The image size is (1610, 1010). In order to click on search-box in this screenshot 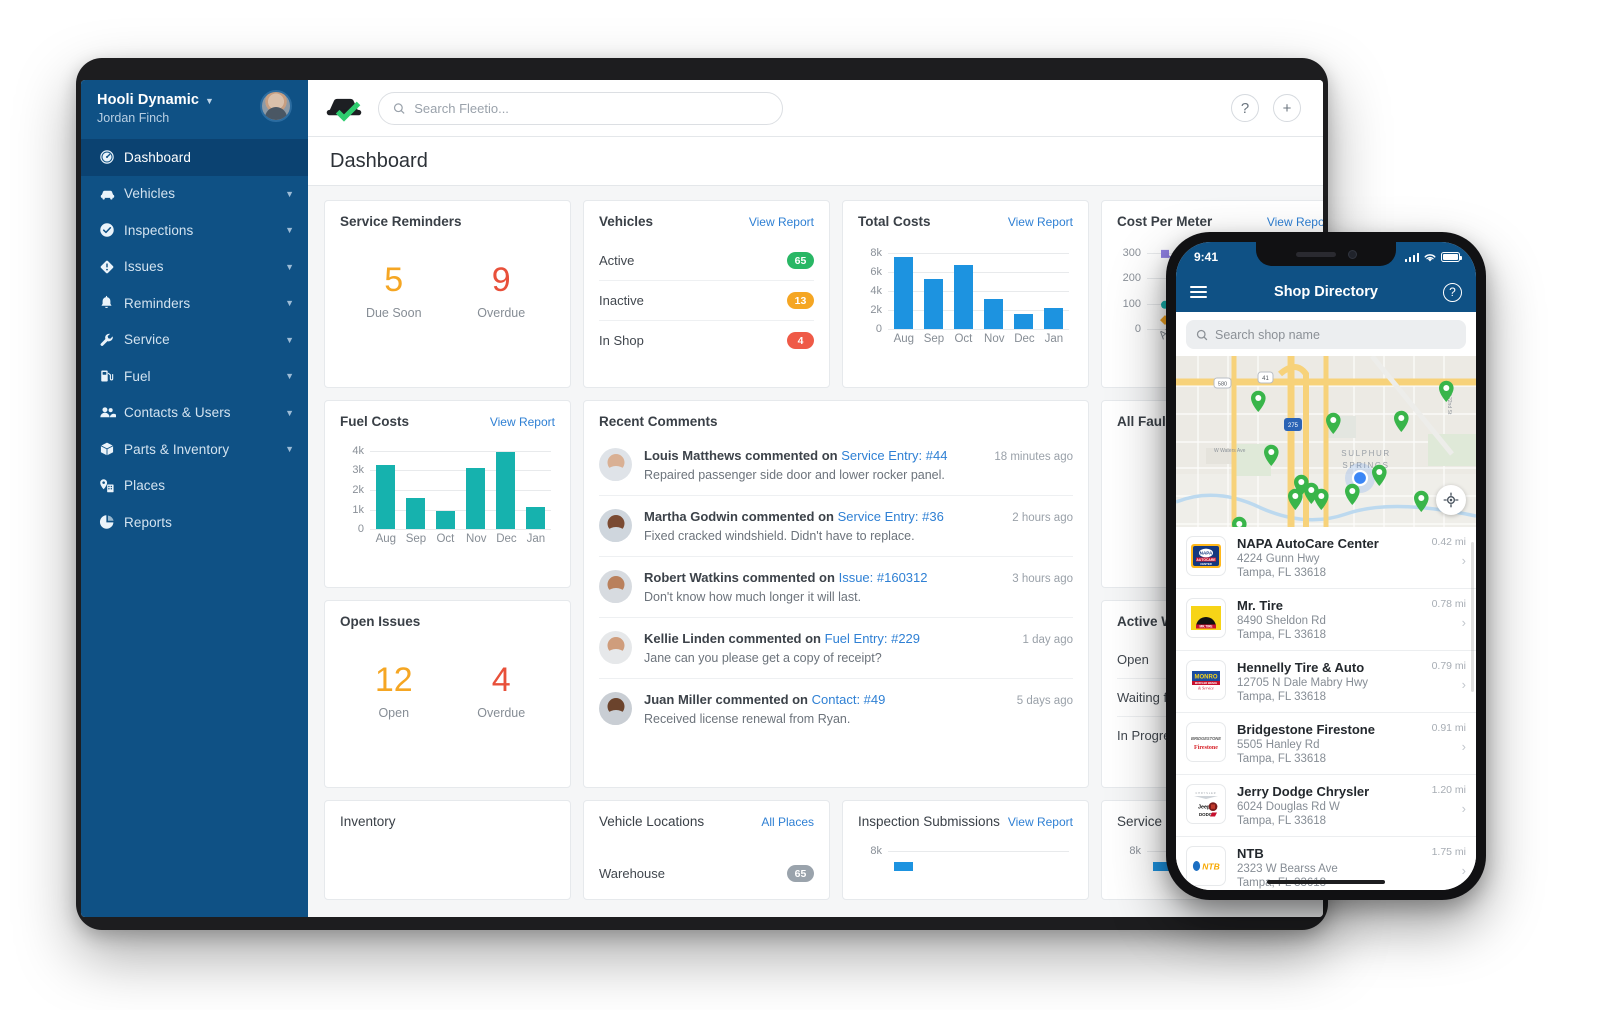, I will do `click(580, 108)`.